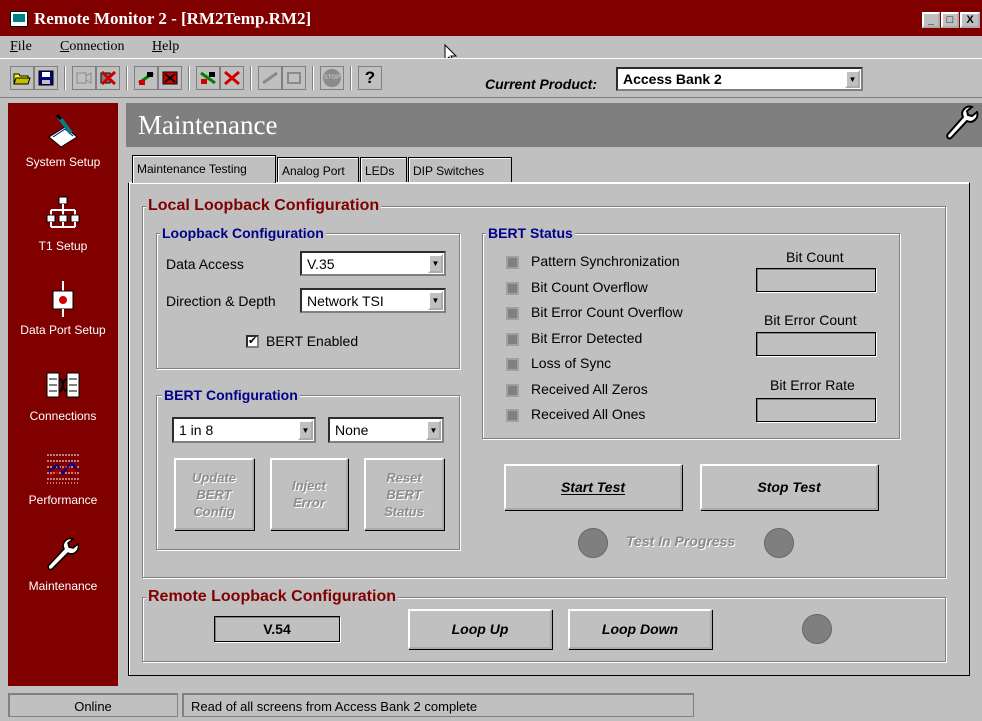  Describe the element at coordinates (605, 261) in the screenshot. I see `bert-indicator-label: Pattern Synchronization` at that location.